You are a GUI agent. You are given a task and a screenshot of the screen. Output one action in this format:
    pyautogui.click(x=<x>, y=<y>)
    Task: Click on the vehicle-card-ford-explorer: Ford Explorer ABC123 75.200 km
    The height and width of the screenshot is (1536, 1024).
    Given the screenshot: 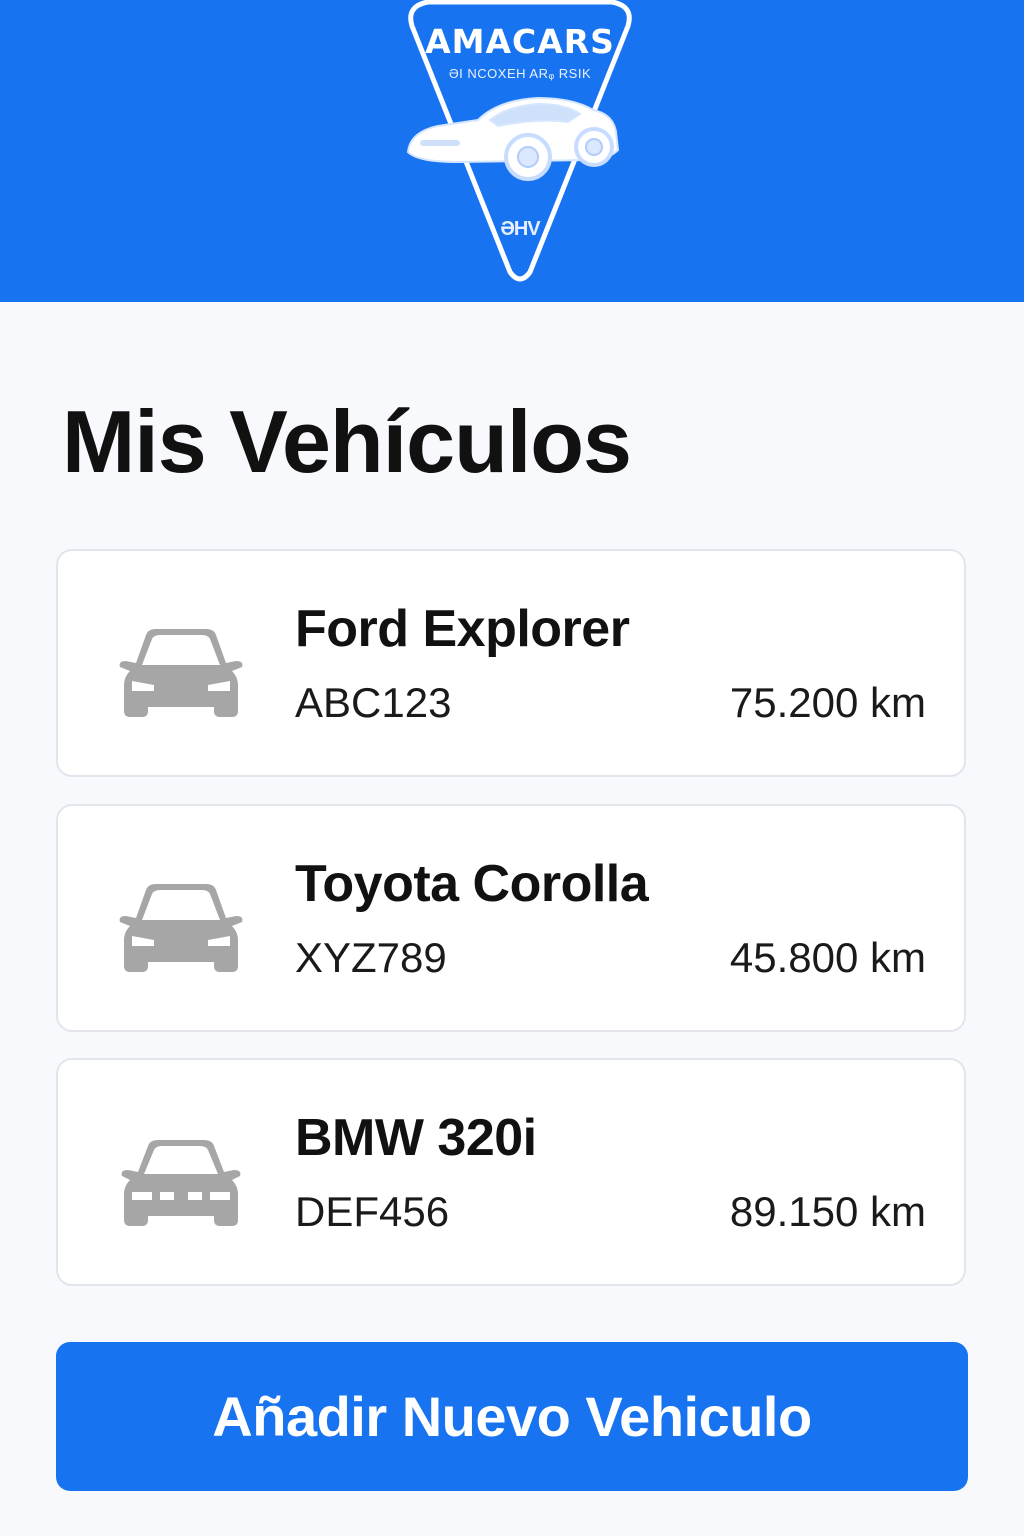 What is the action you would take?
    pyautogui.click(x=511, y=663)
    